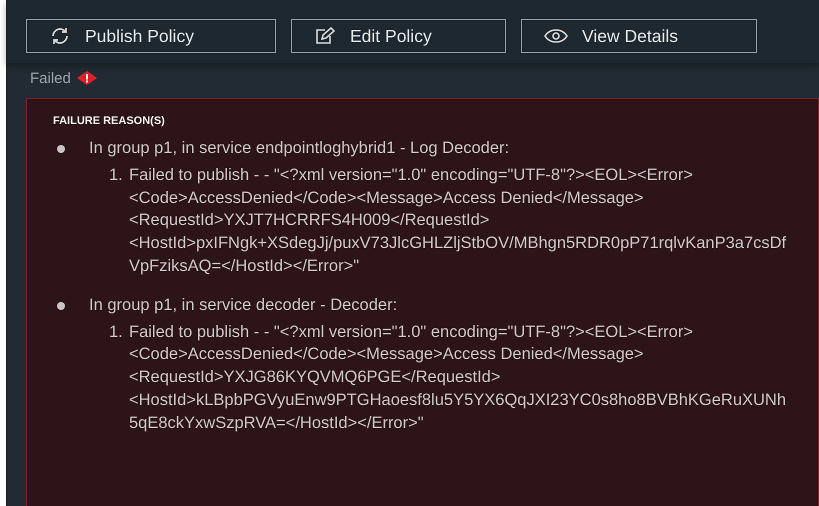  Describe the element at coordinates (50, 78) in the screenshot. I see `status-text: Failed` at that location.